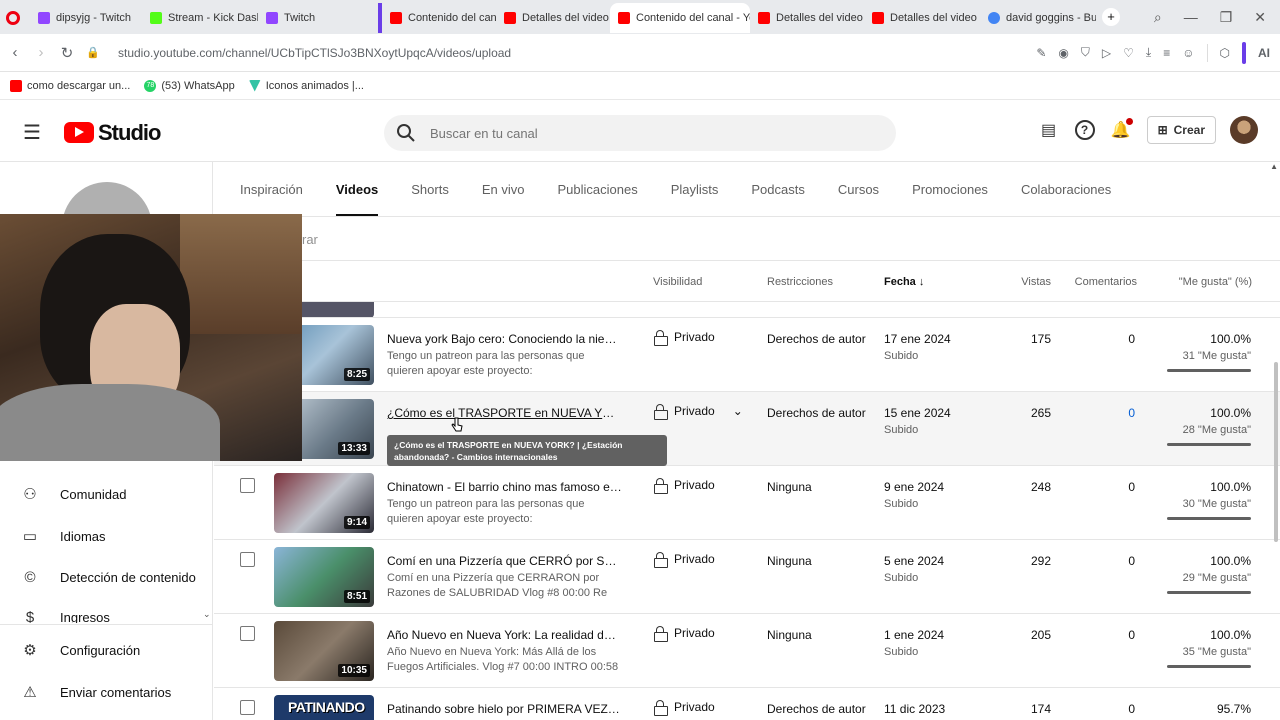  Describe the element at coordinates (15, 18) in the screenshot. I see `opera-menu-icon` at that location.